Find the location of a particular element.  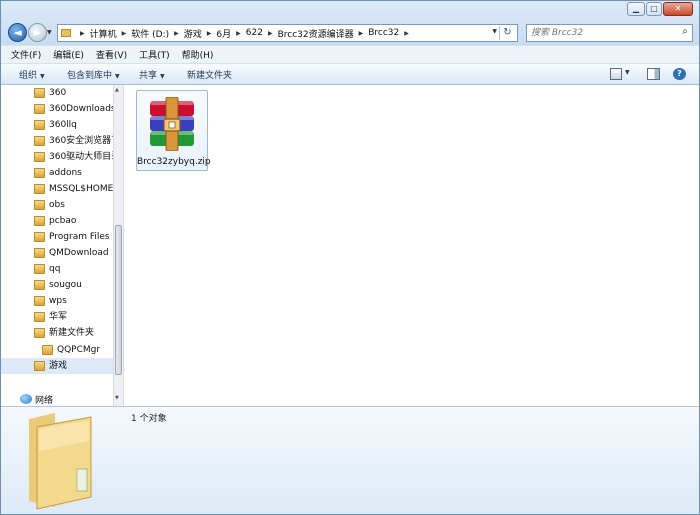

menu-tools: 工具(T) is located at coordinates (154, 54).